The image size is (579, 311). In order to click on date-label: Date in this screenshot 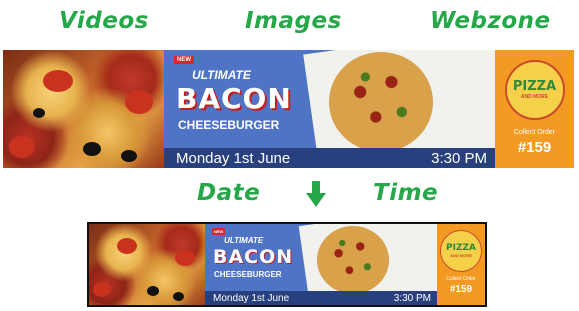, I will do `click(229, 193)`.